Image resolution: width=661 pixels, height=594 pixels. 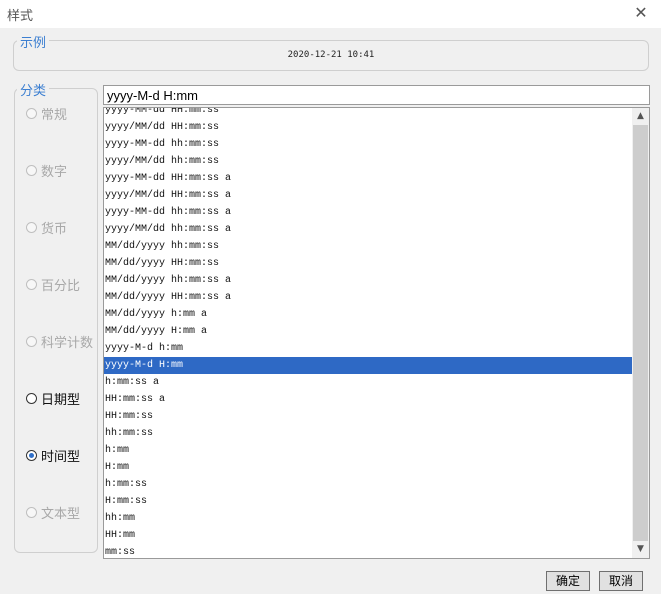 What do you see at coordinates (368, 246) in the screenshot?
I see `list-item: MM/dd/yyyy hh:mm:ss` at bounding box center [368, 246].